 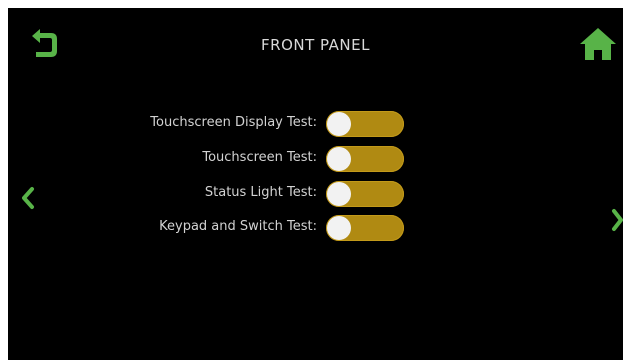 What do you see at coordinates (365, 194) in the screenshot?
I see `status-light-test-toggle` at bounding box center [365, 194].